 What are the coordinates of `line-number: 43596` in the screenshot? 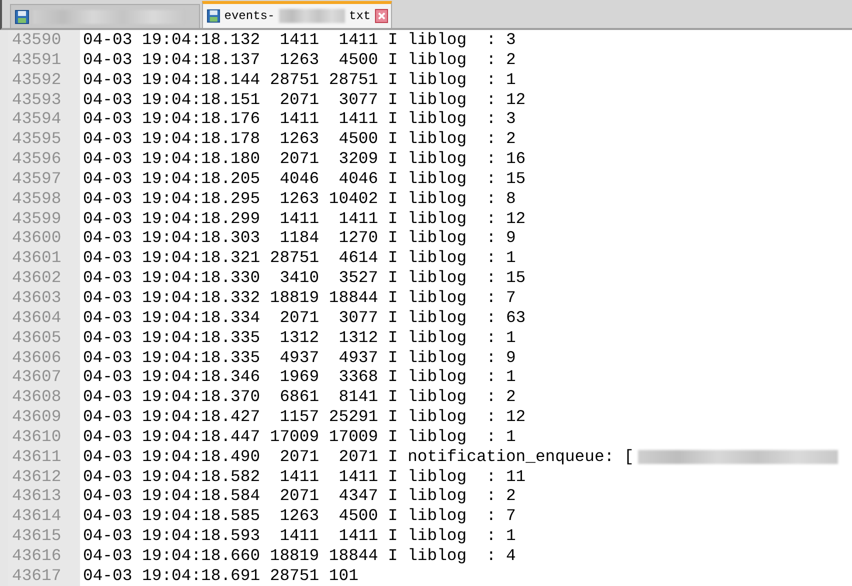 It's located at (36, 159).